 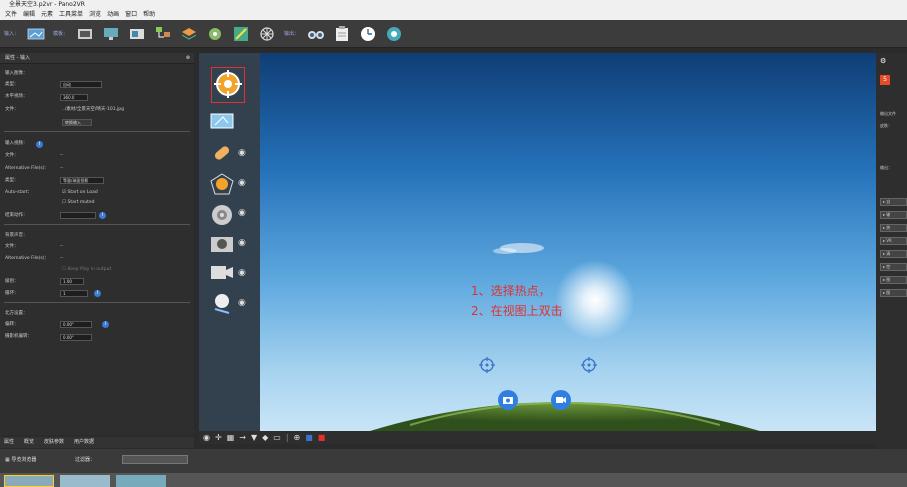 What do you see at coordinates (222, 185) in the screenshot?
I see `point-hotspot-icon` at bounding box center [222, 185].